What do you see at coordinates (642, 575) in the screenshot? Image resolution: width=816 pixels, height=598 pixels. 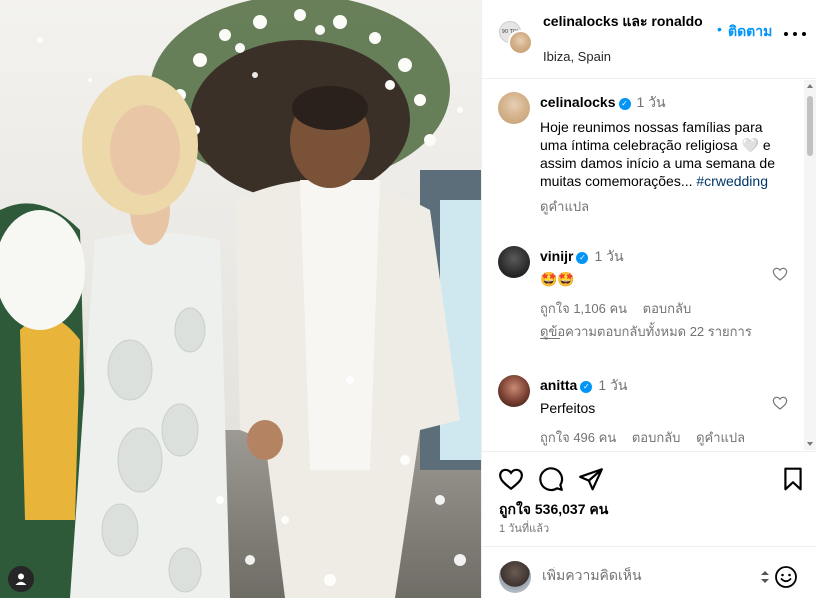 I see `comment-input` at bounding box center [642, 575].